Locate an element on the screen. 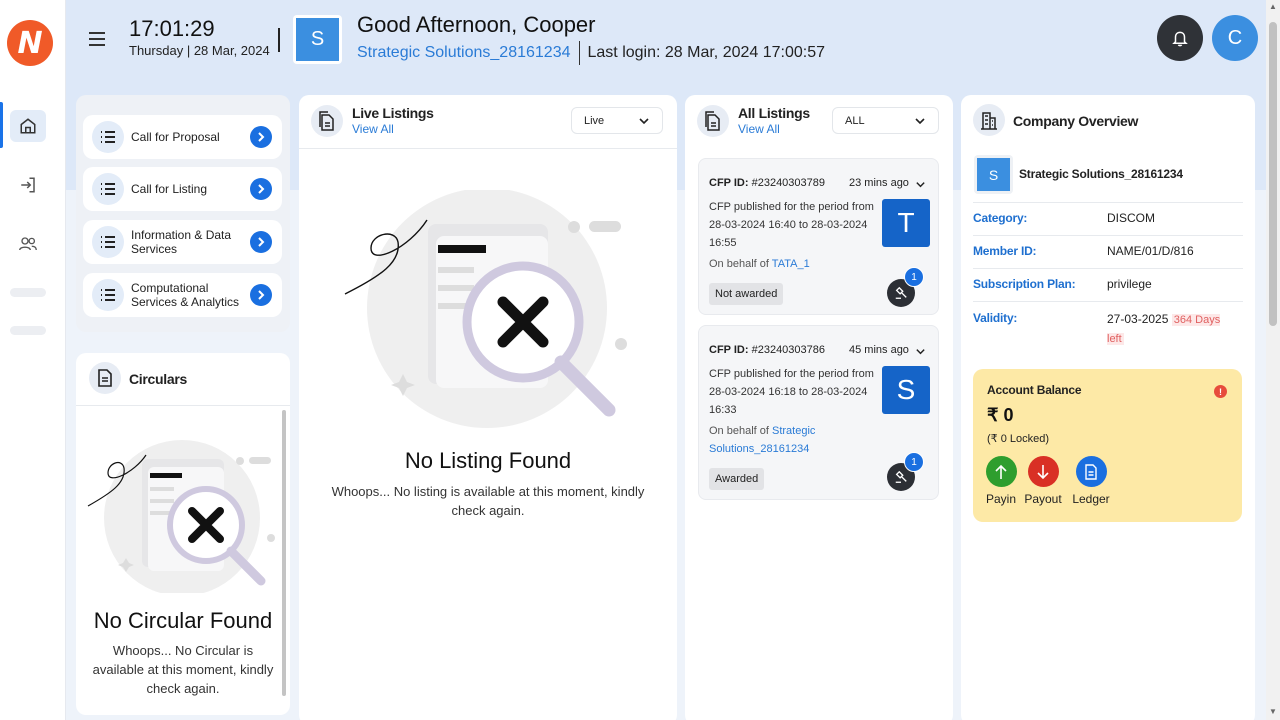  login-nav-button is located at coordinates (28, 185).